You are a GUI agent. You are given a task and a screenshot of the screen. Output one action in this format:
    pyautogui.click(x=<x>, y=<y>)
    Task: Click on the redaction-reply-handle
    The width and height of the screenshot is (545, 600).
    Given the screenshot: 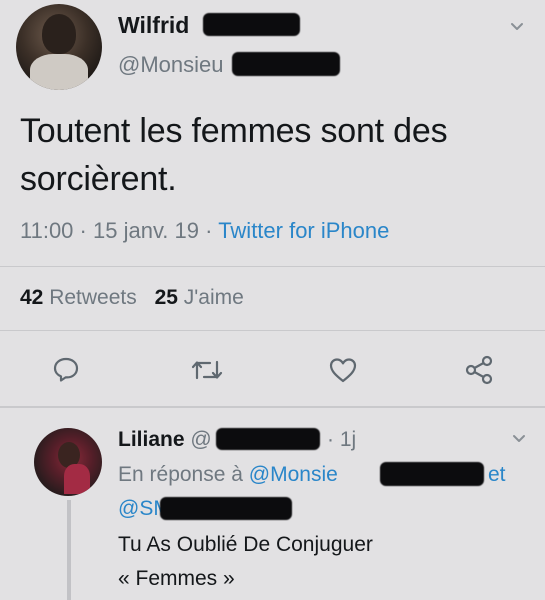 What is the action you would take?
    pyautogui.click(x=268, y=439)
    